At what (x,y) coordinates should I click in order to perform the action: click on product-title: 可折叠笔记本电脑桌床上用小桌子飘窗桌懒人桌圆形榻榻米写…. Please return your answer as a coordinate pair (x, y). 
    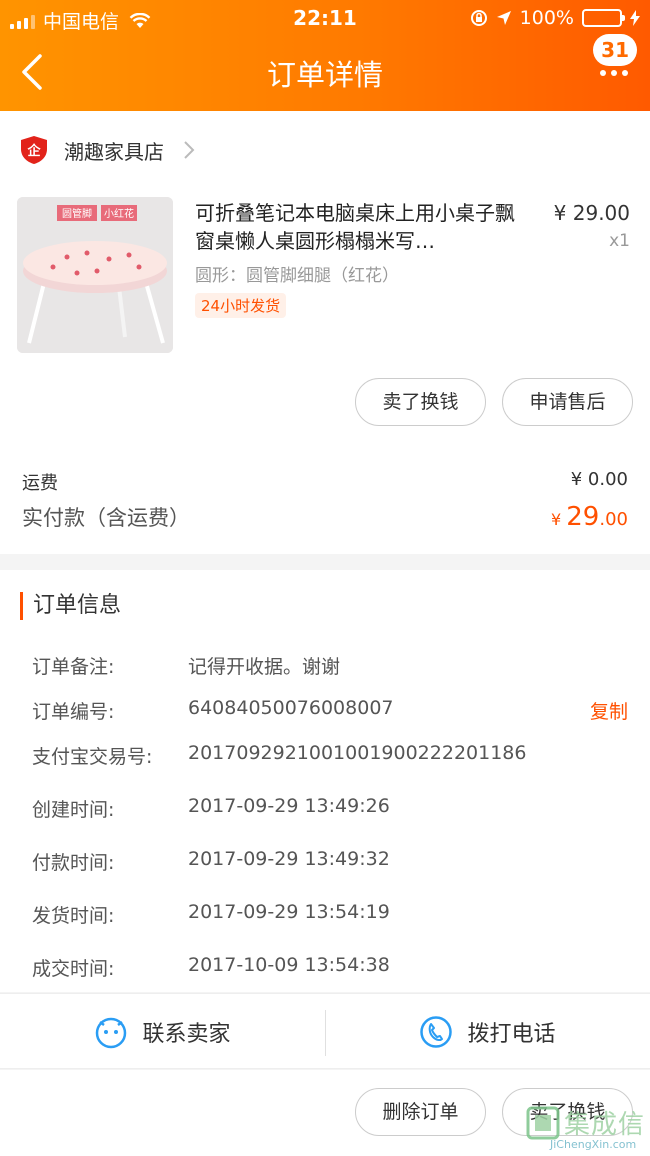
    Looking at the image, I should click on (360, 227).